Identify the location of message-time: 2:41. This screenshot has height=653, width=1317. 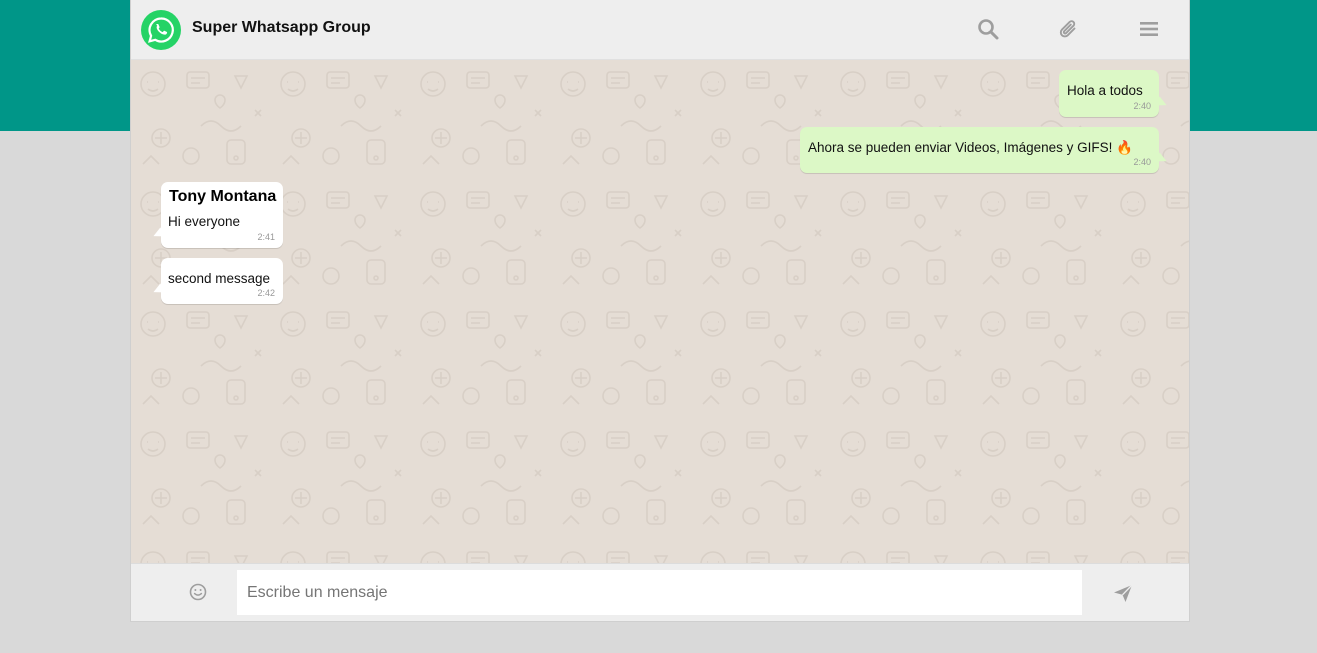
(266, 237).